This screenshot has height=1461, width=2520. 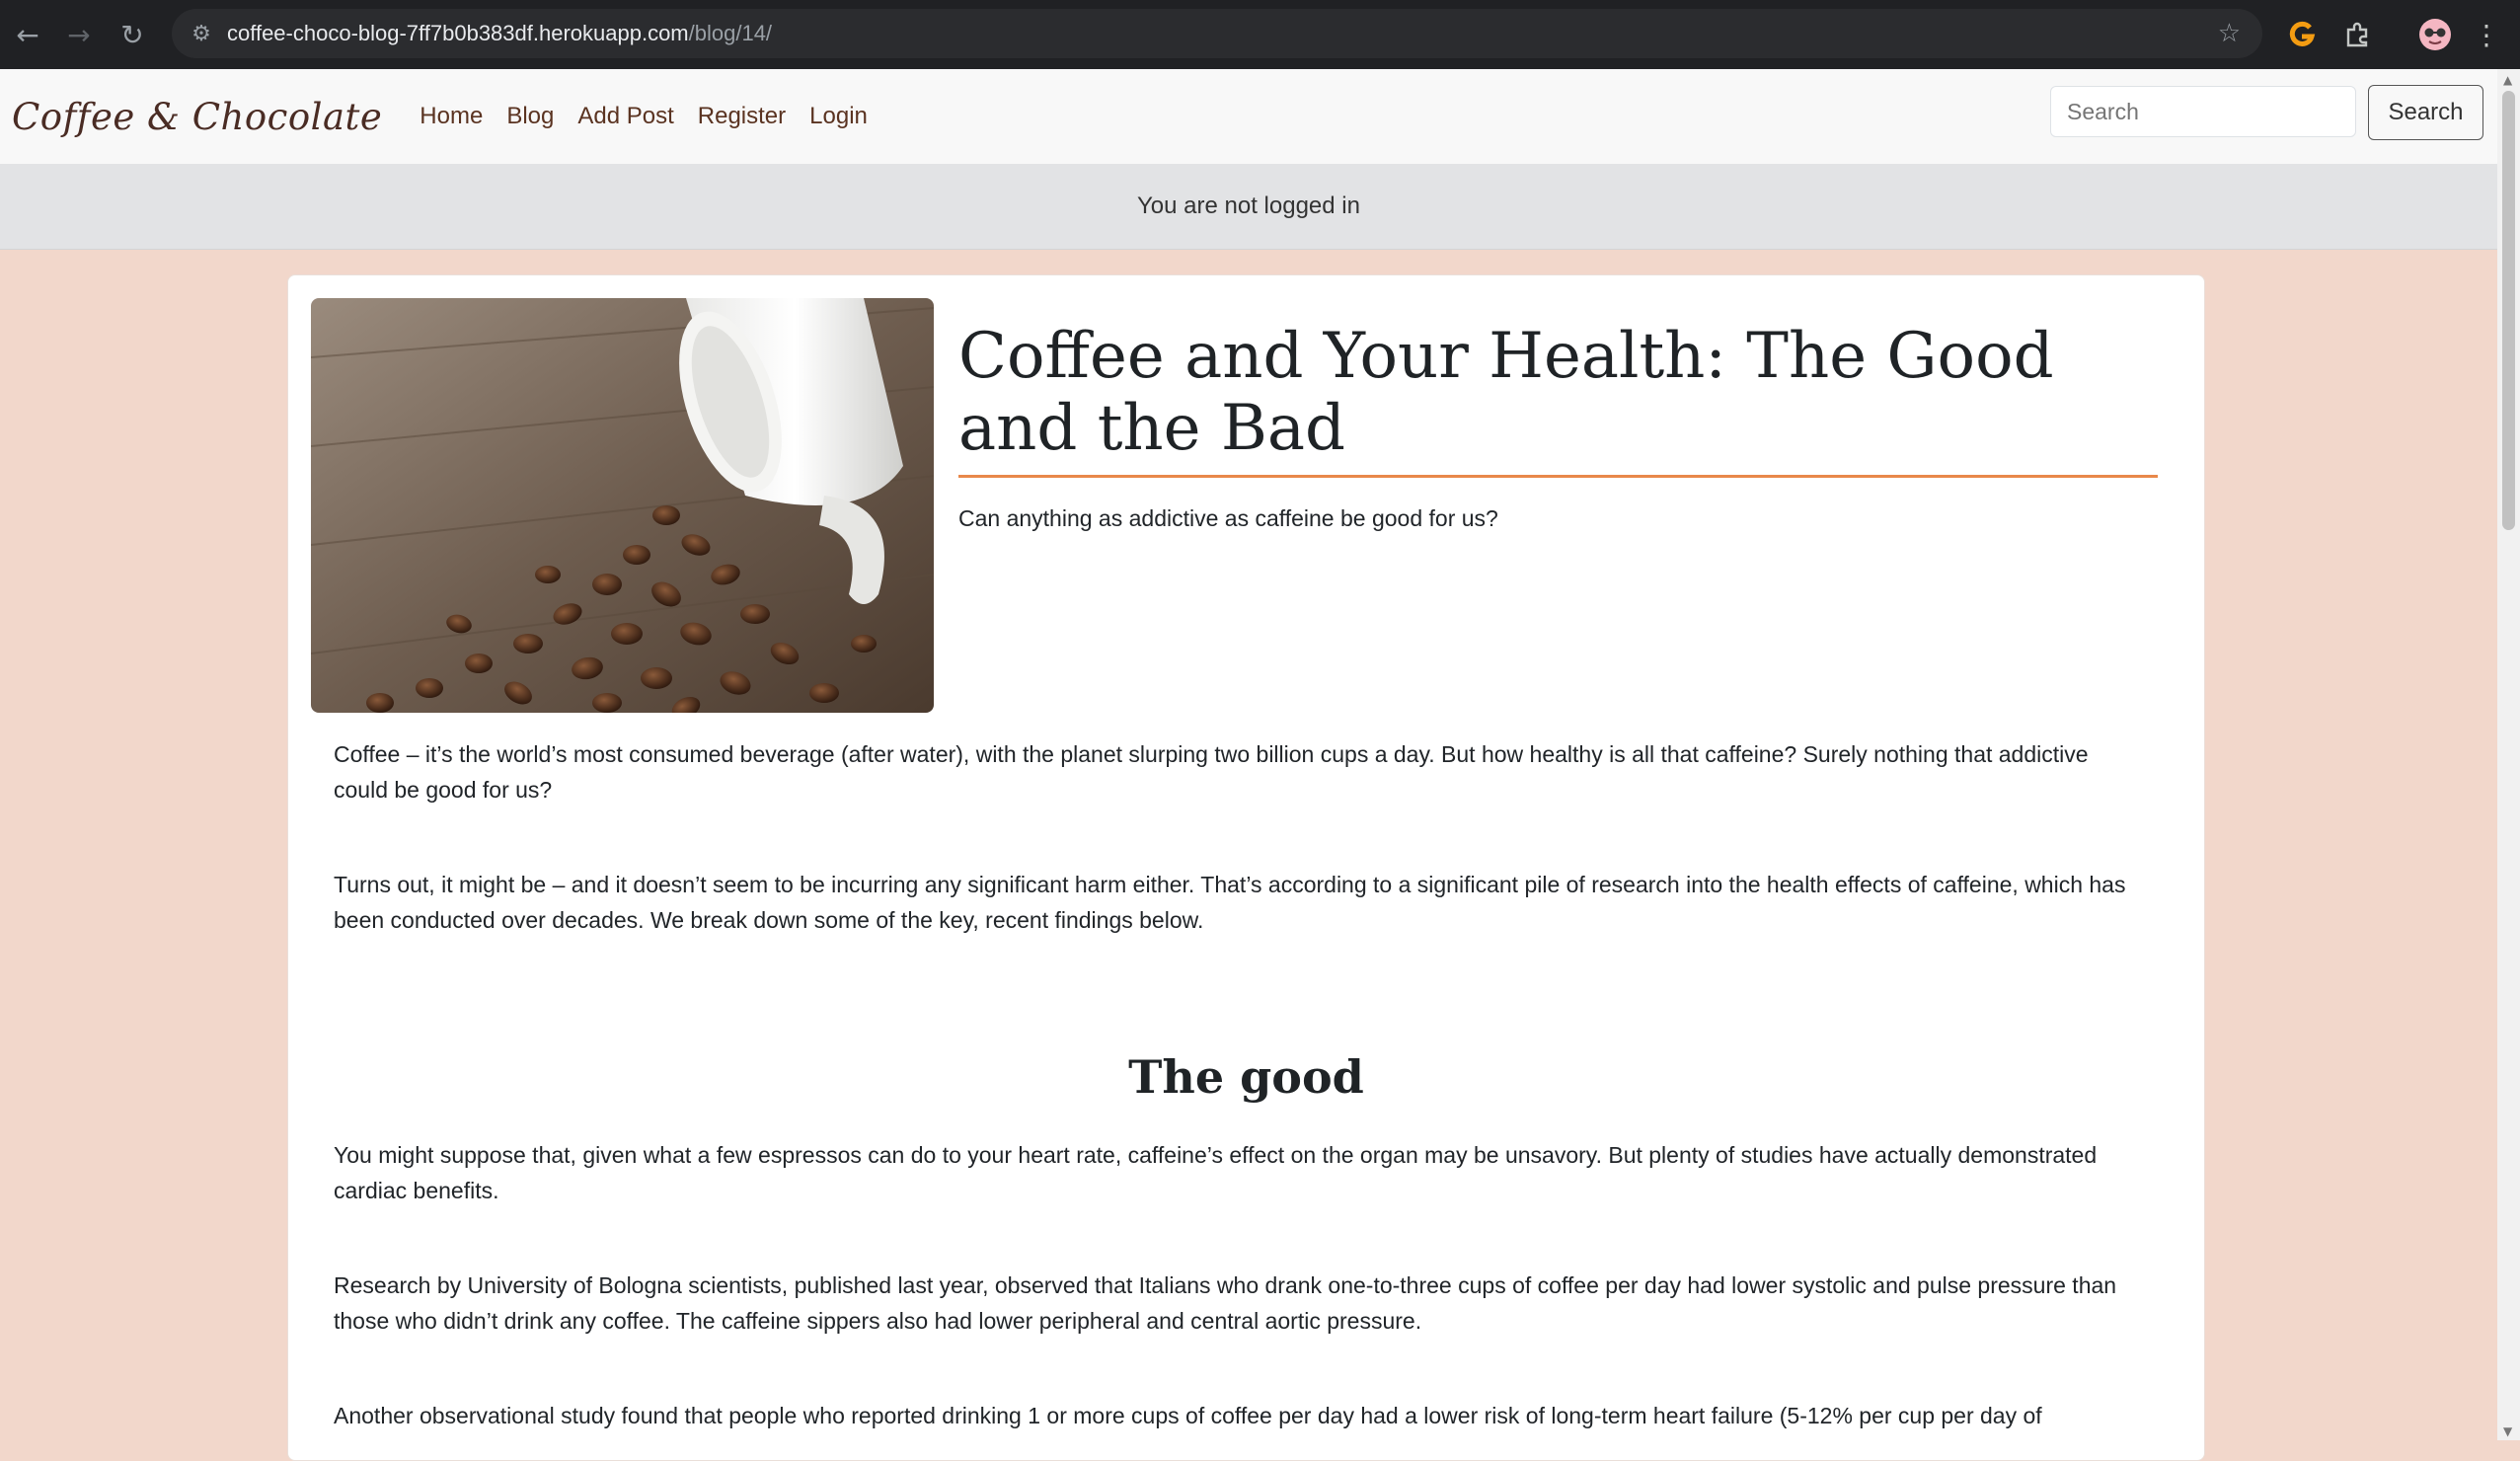 What do you see at coordinates (2203, 111) in the screenshot?
I see `search-input` at bounding box center [2203, 111].